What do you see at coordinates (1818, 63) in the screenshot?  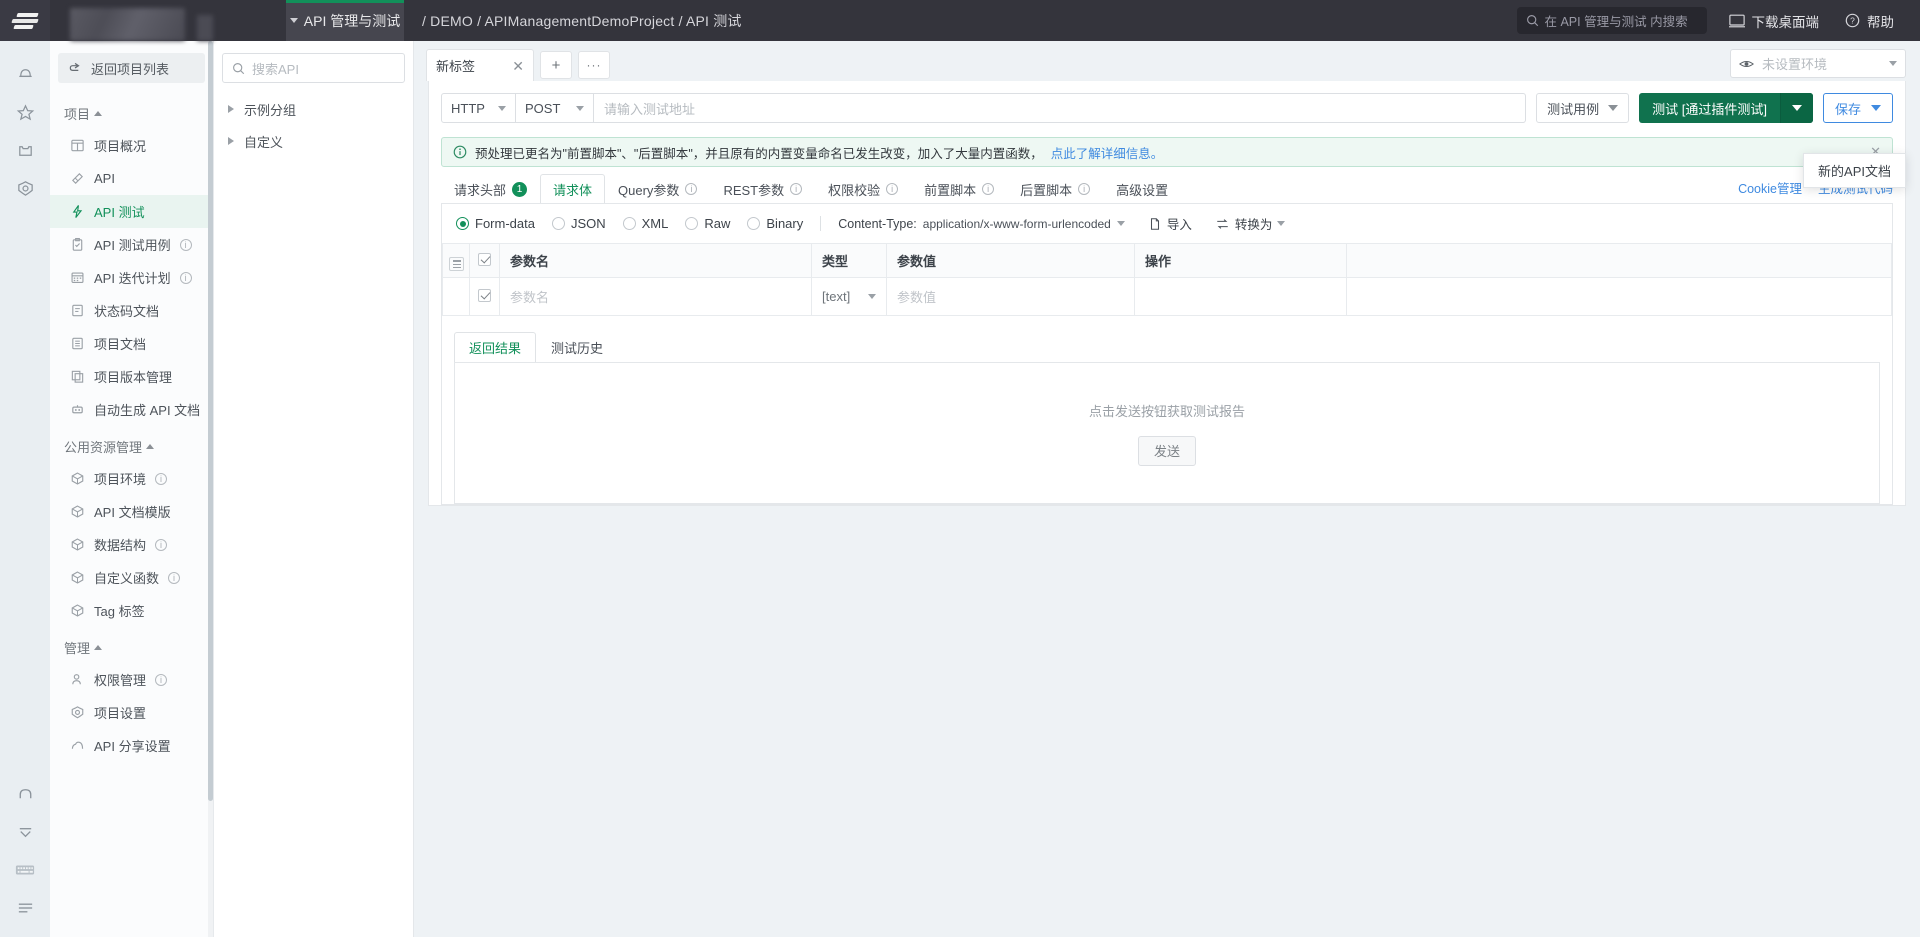 I see `environment-select: 未设置环境` at bounding box center [1818, 63].